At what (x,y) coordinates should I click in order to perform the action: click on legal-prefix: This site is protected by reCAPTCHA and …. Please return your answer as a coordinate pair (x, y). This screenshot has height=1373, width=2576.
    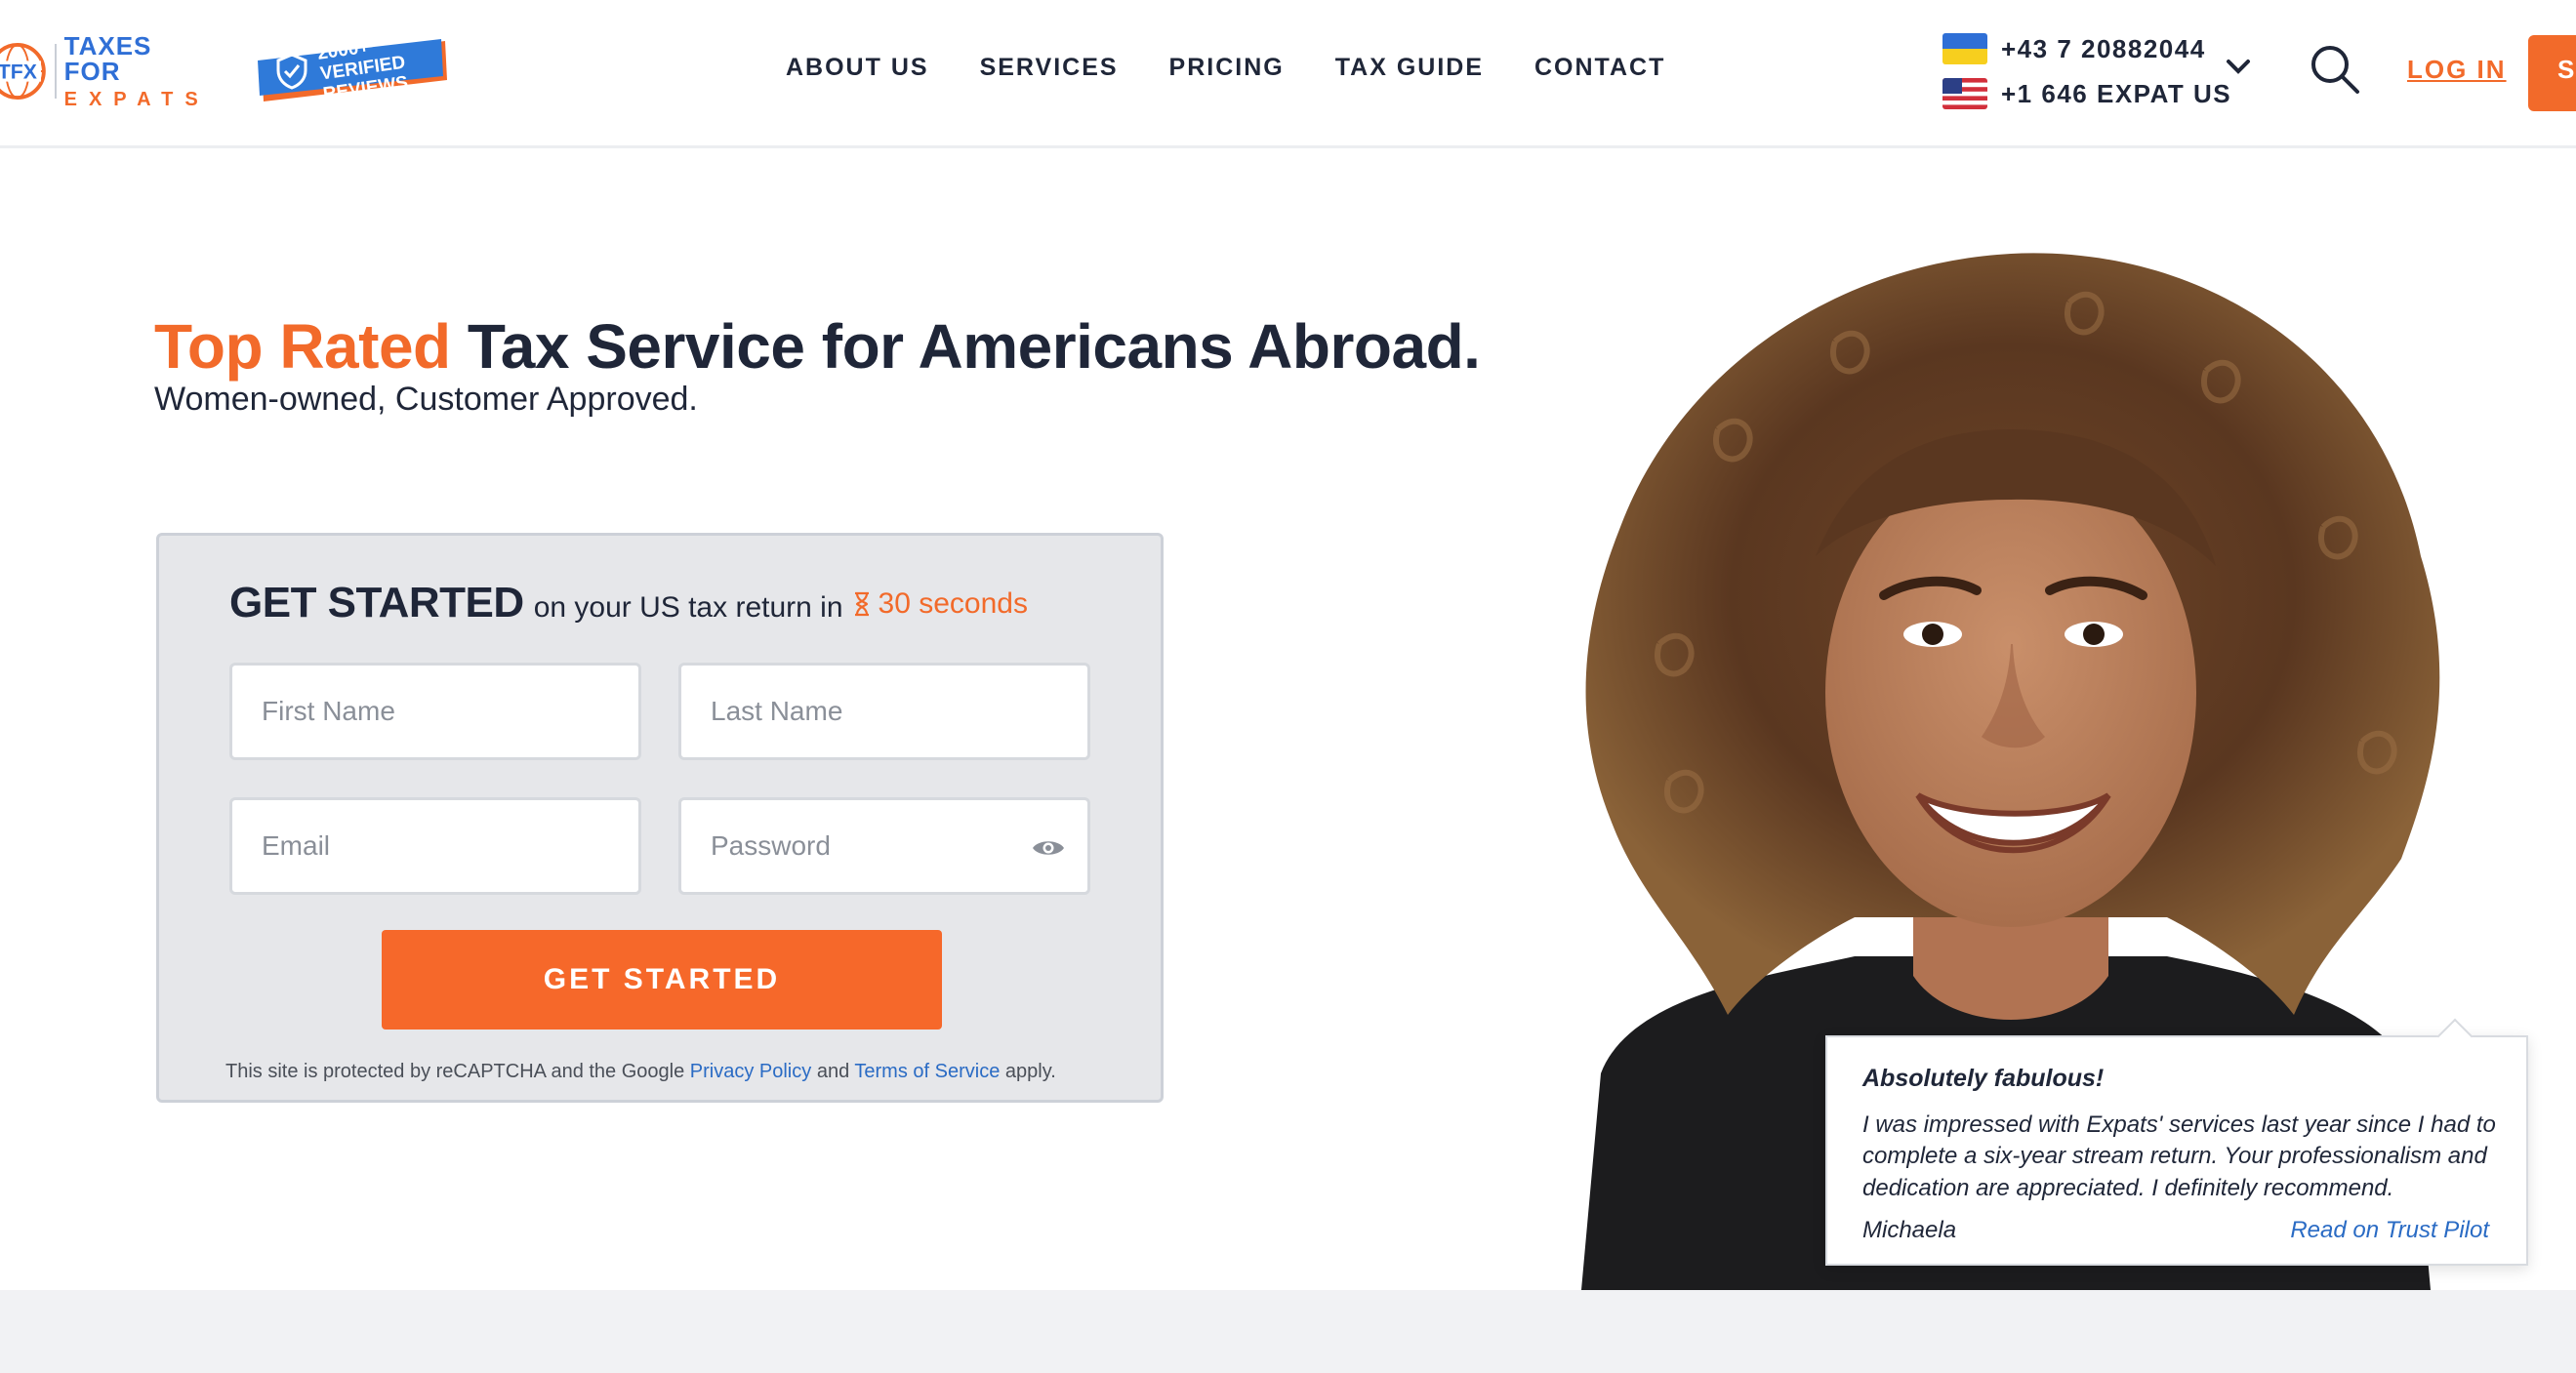
    Looking at the image, I should click on (457, 1071).